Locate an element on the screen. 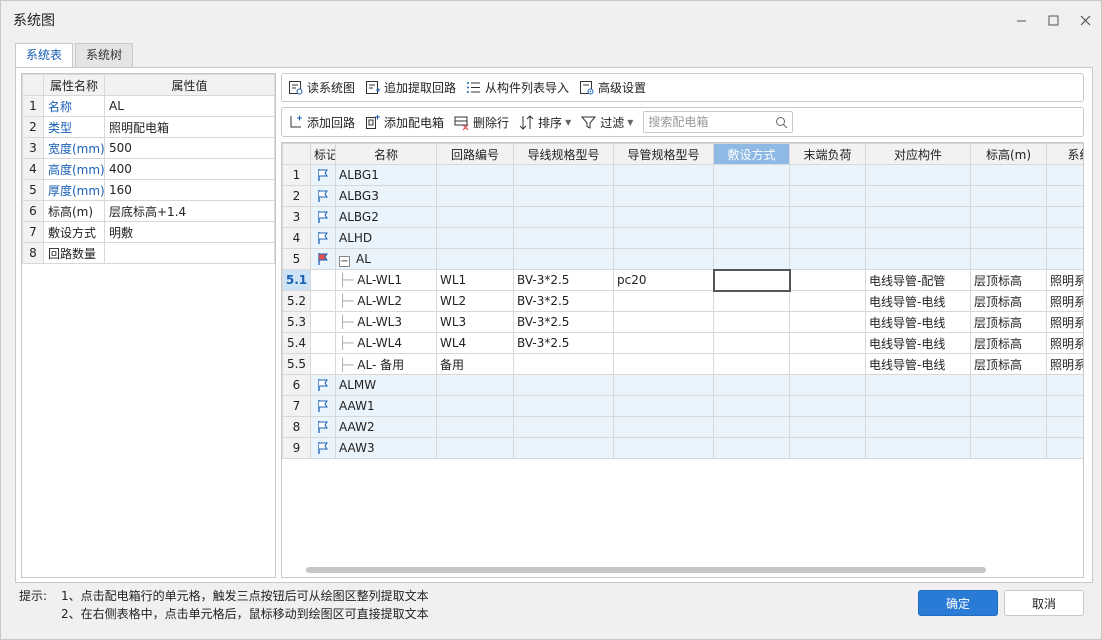 The width and height of the screenshot is (1102, 640). grid-column-header: 对应构件 is located at coordinates (918, 154).